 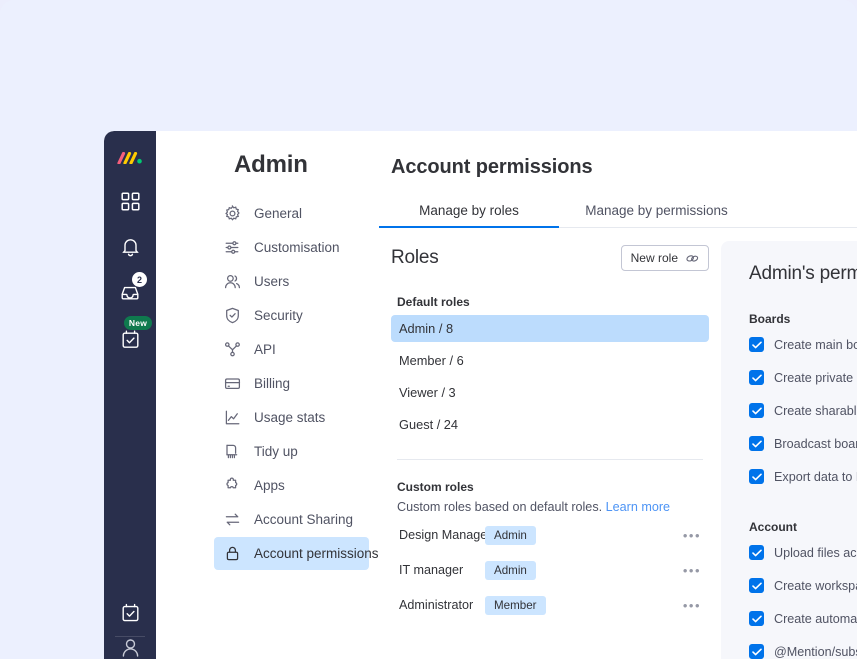 I want to click on roles-header: Roles New role, so click(x=550, y=258).